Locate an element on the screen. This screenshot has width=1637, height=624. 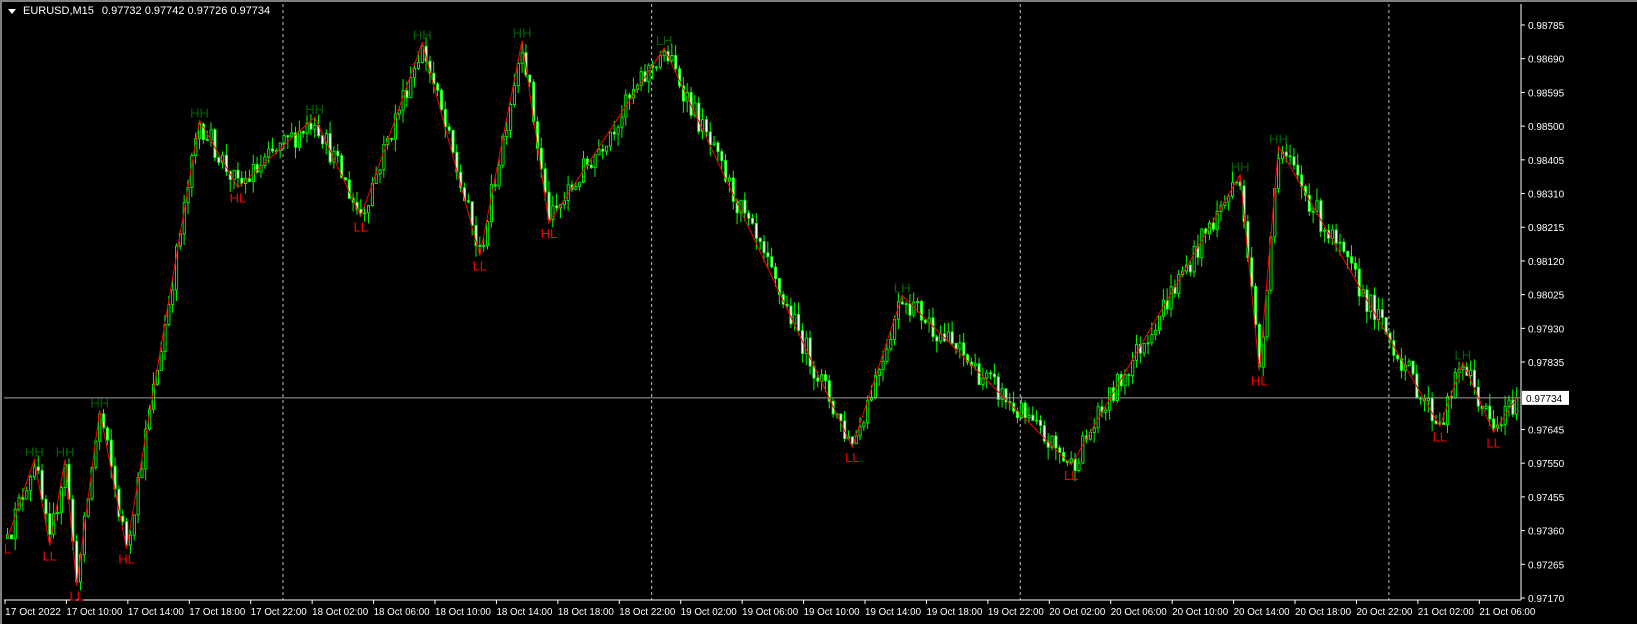
time-tick-label: 17 Oct 22:00 is located at coordinates (279, 612).